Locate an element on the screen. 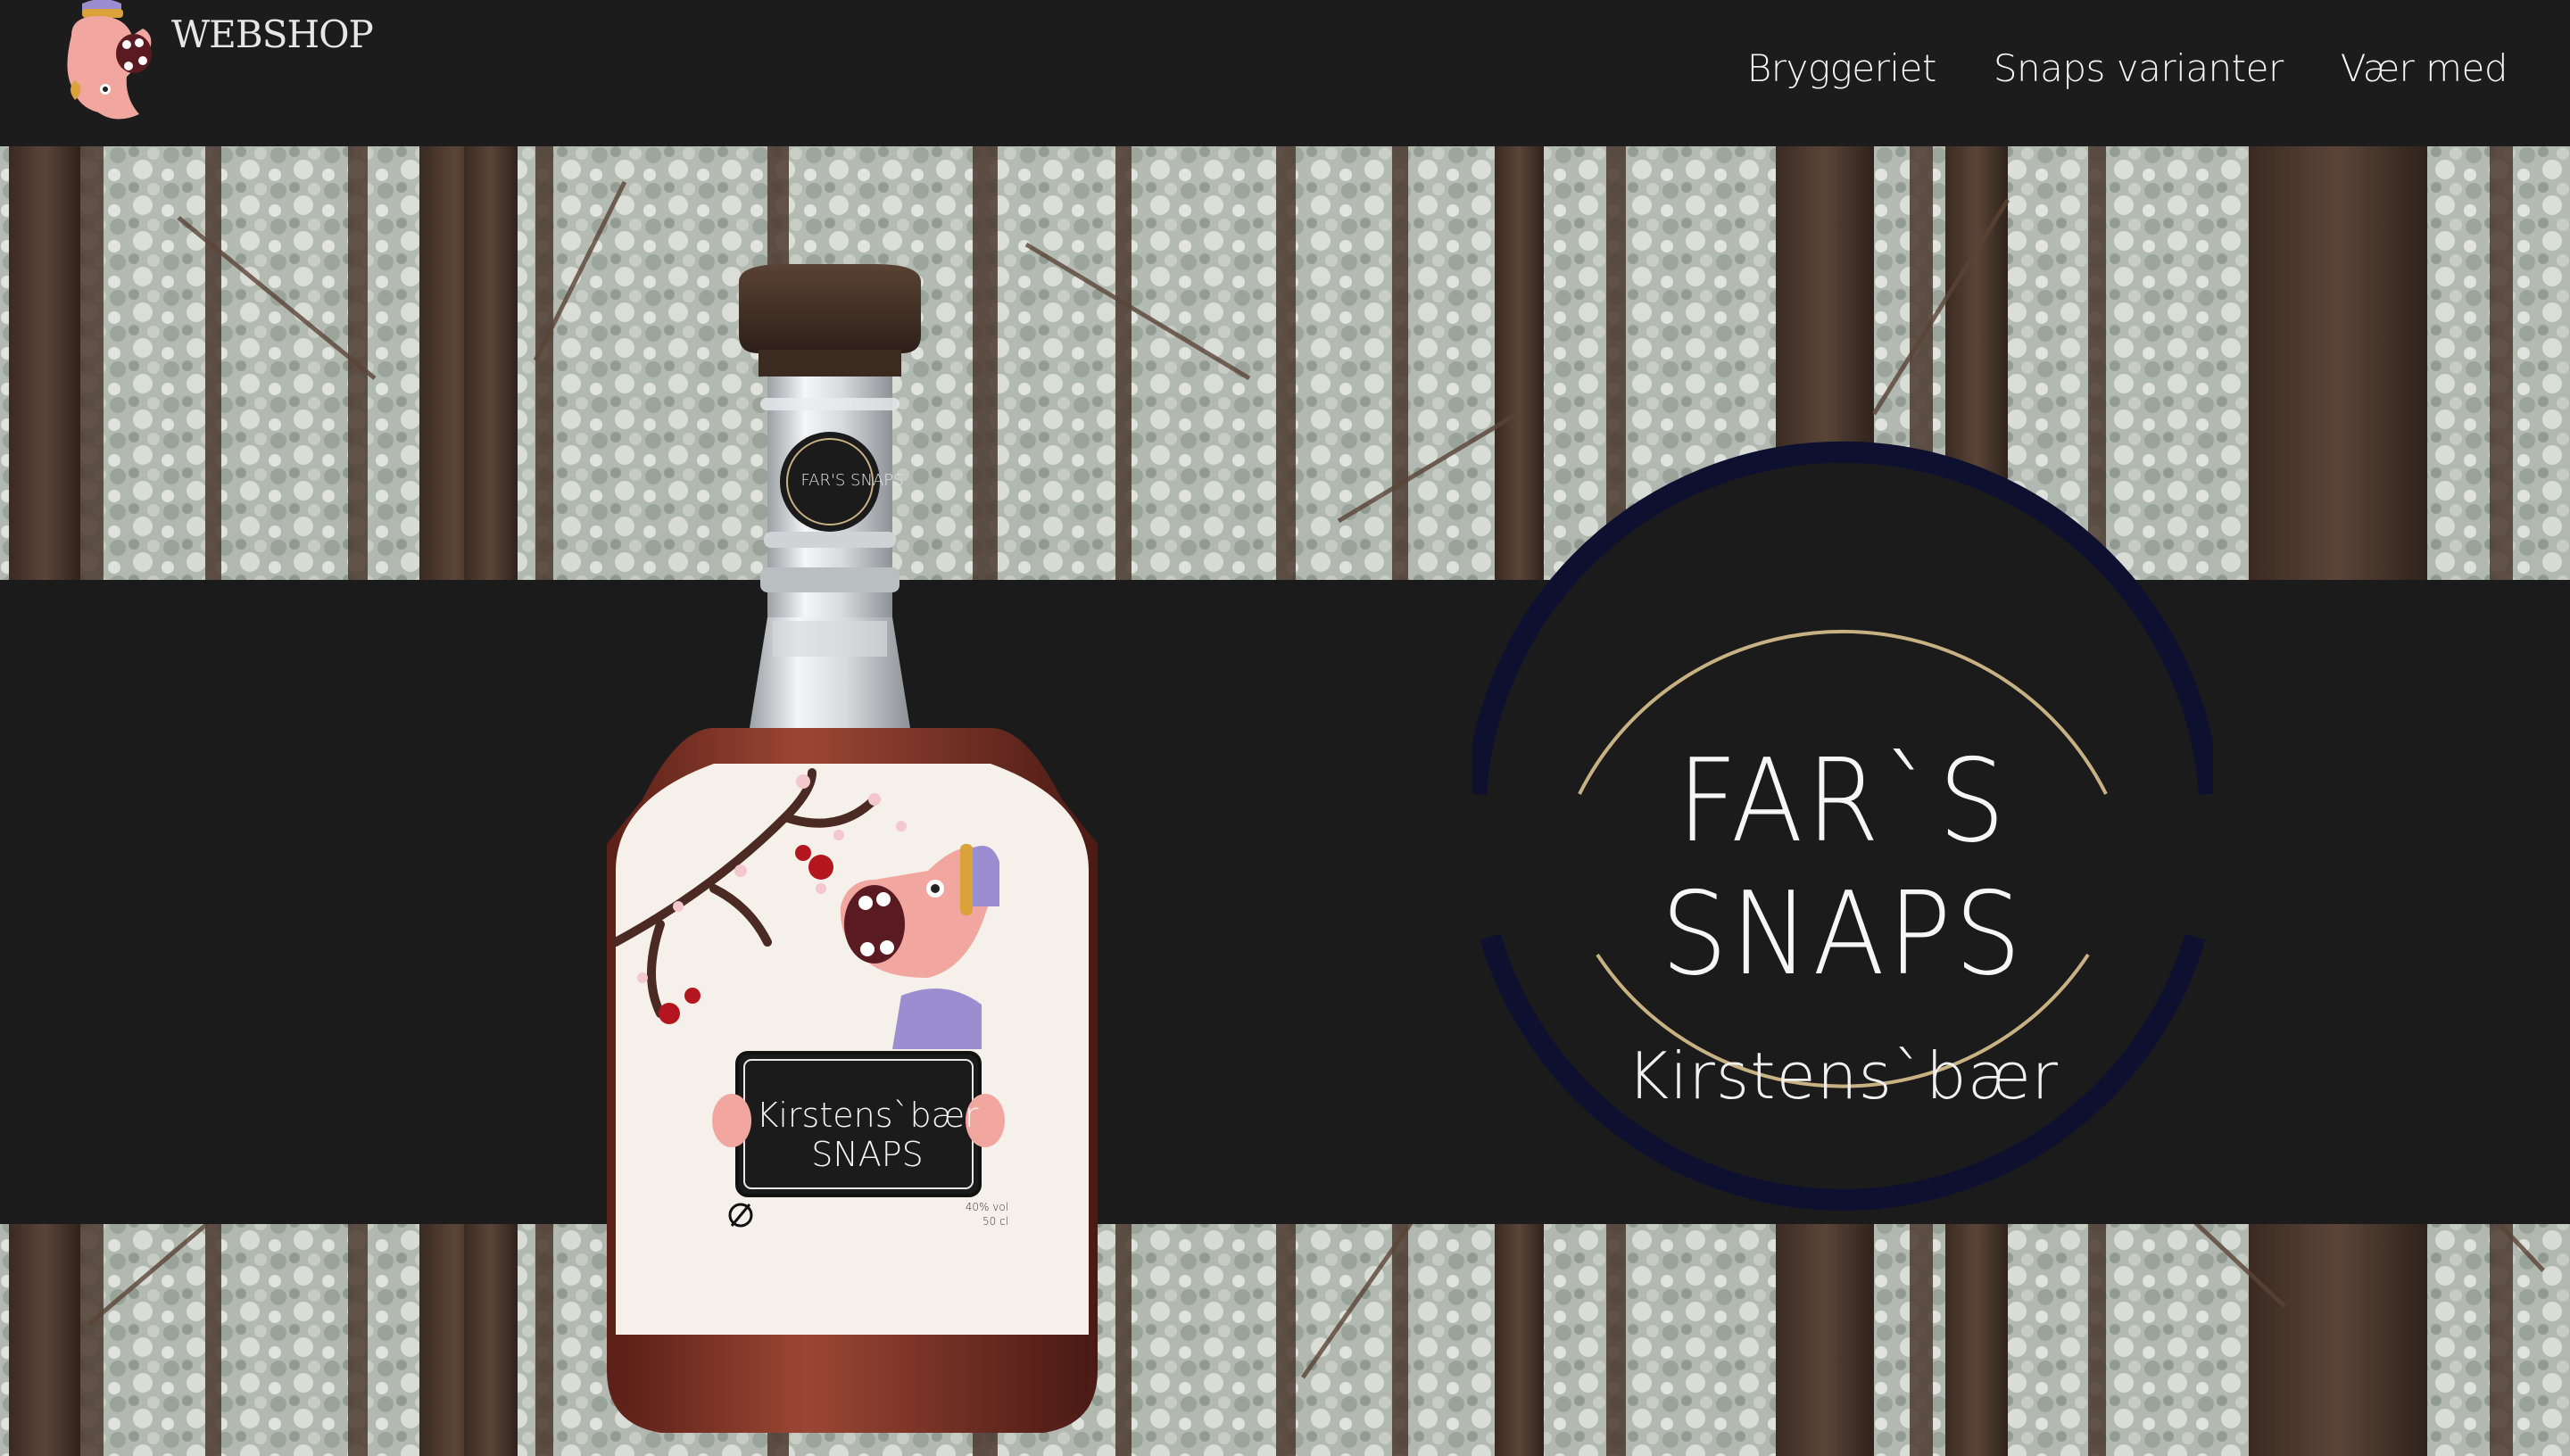  bottle-plaque-line1: Kirstens`bær is located at coordinates (868, 1115).